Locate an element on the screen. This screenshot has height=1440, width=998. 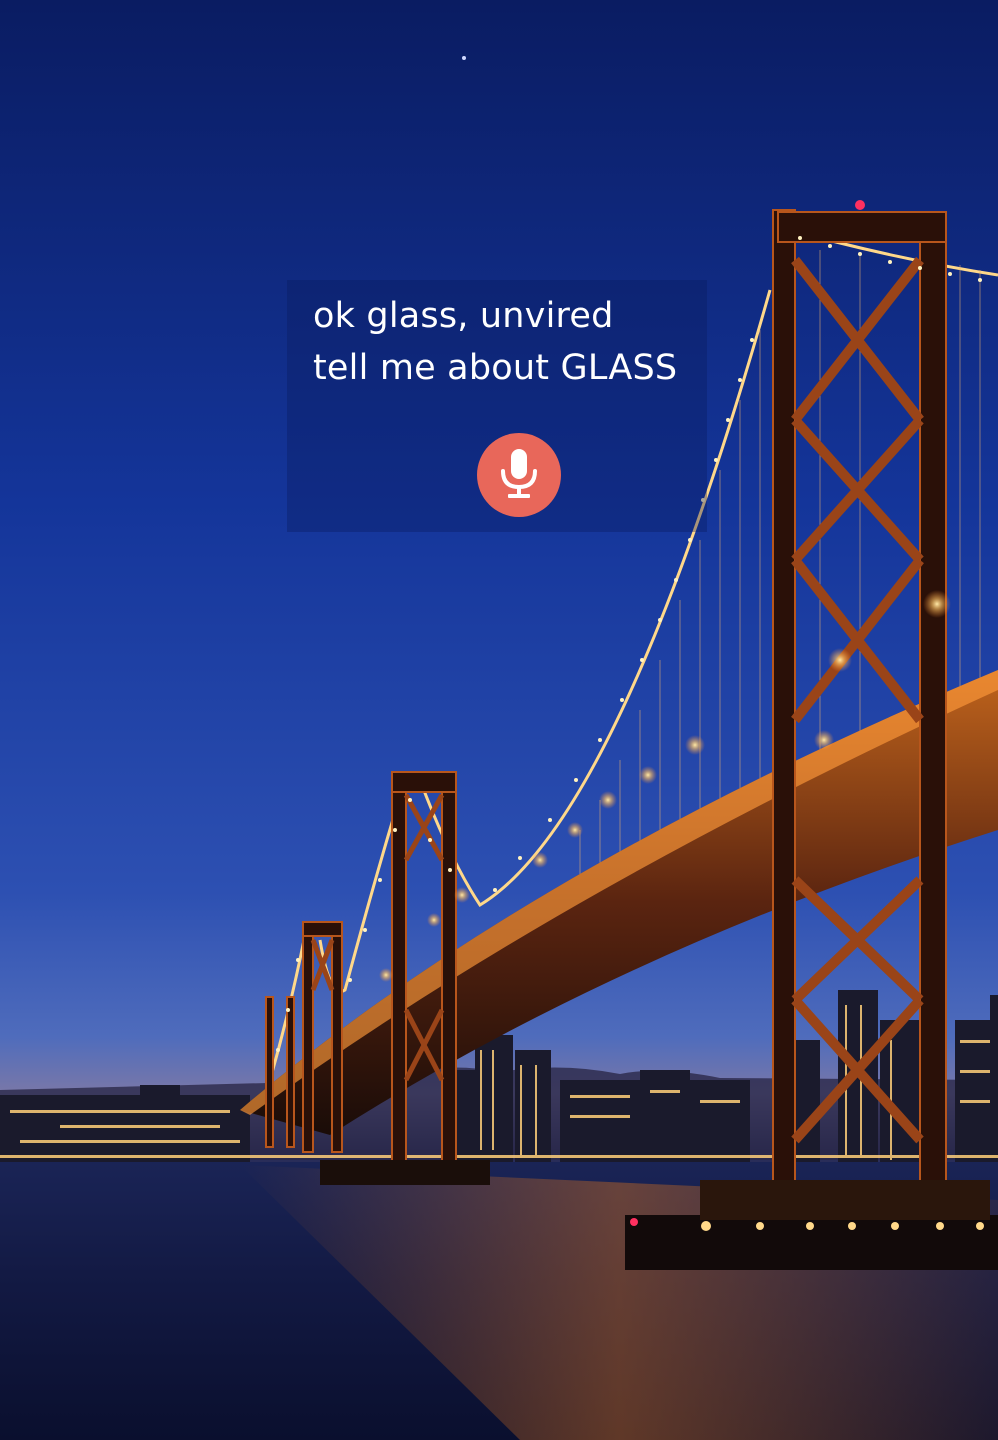
voice-prompt-line-1: ok glass, unvired is located at coordinates (463, 316).